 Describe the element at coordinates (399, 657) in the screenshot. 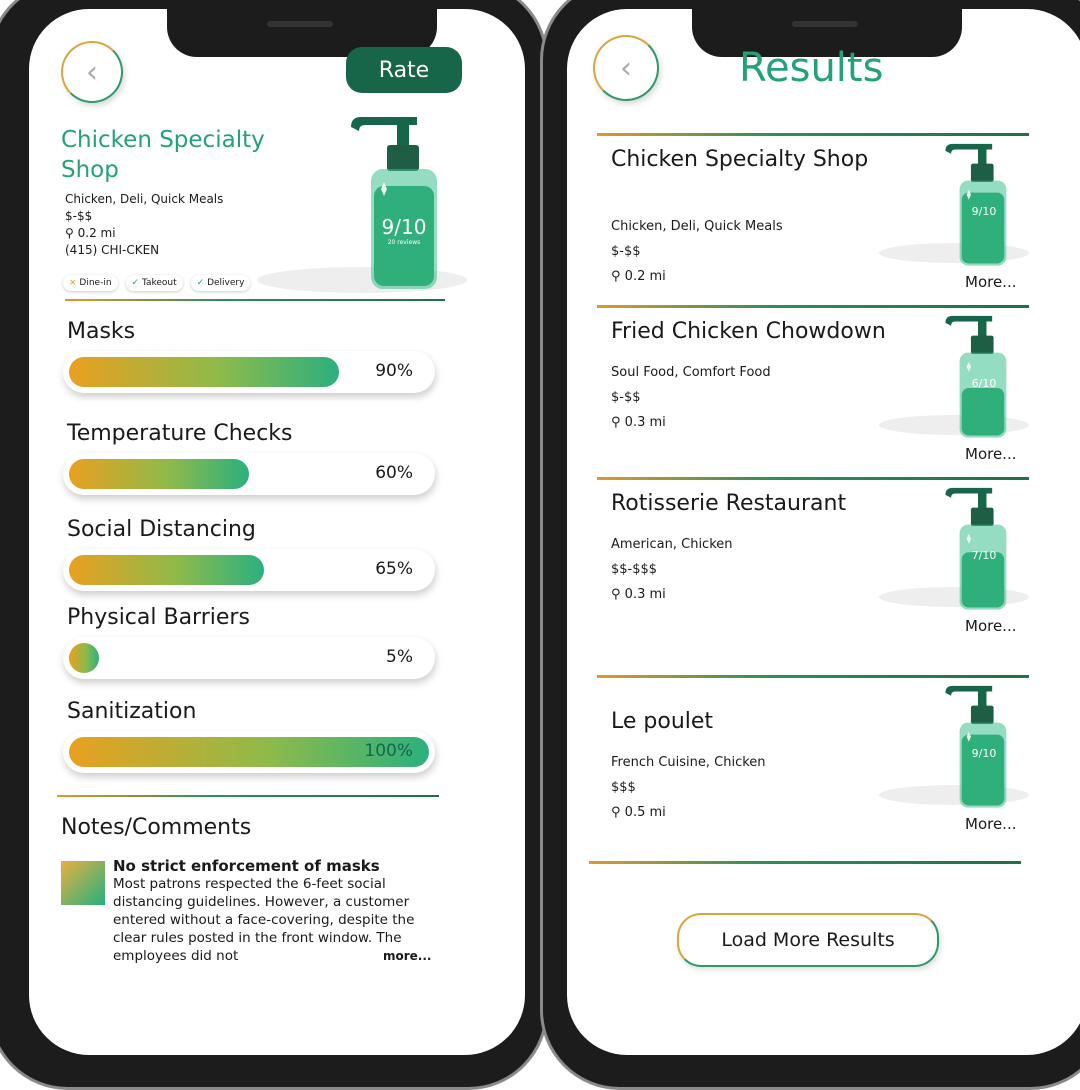

I see `metric-percent: 5%` at that location.